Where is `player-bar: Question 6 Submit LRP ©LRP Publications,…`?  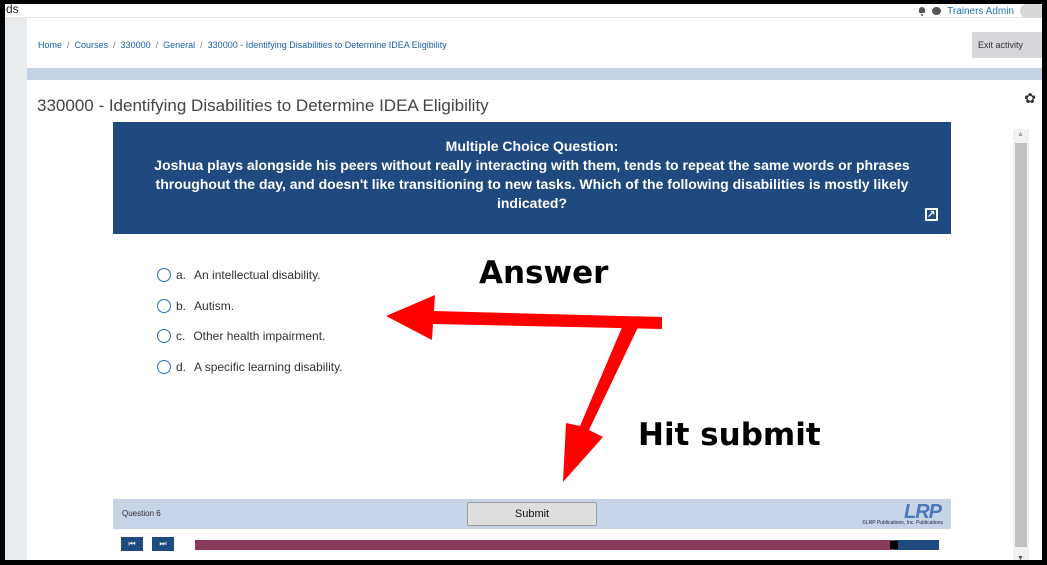
player-bar: Question 6 Submit LRP ©LRP Publications,… is located at coordinates (532, 514).